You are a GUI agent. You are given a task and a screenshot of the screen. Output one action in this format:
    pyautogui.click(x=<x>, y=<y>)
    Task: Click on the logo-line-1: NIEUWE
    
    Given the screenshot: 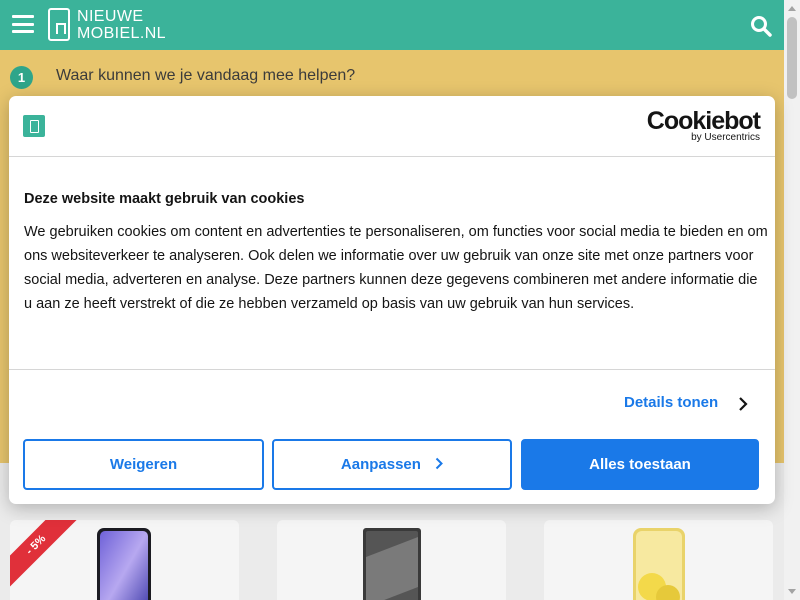 What is the action you would take?
    pyautogui.click(x=110, y=16)
    